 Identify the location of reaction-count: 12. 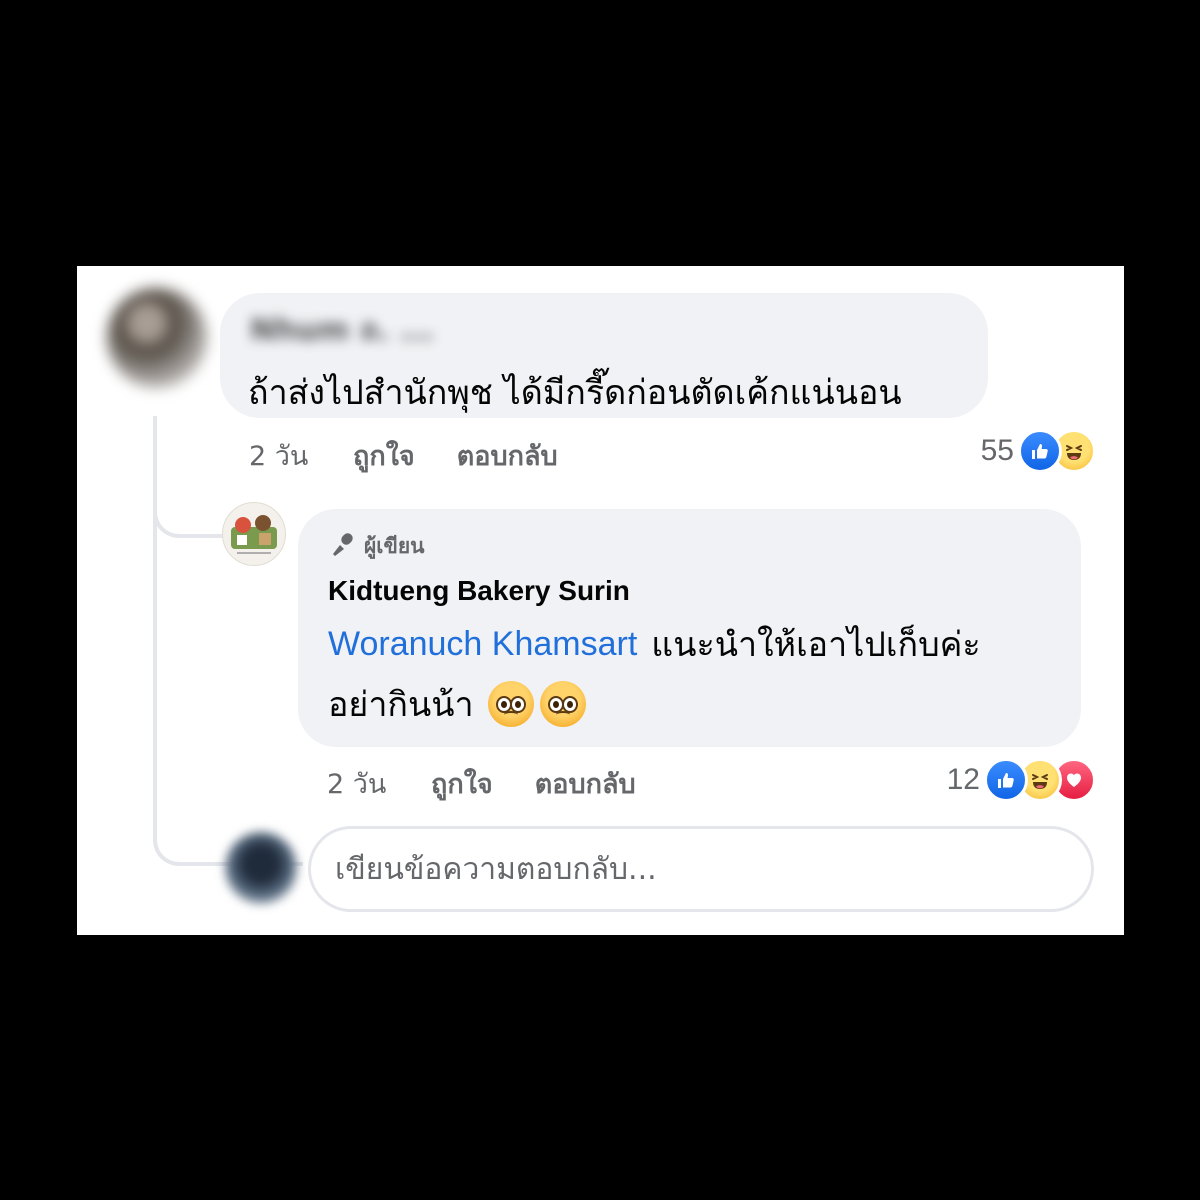
(963, 779).